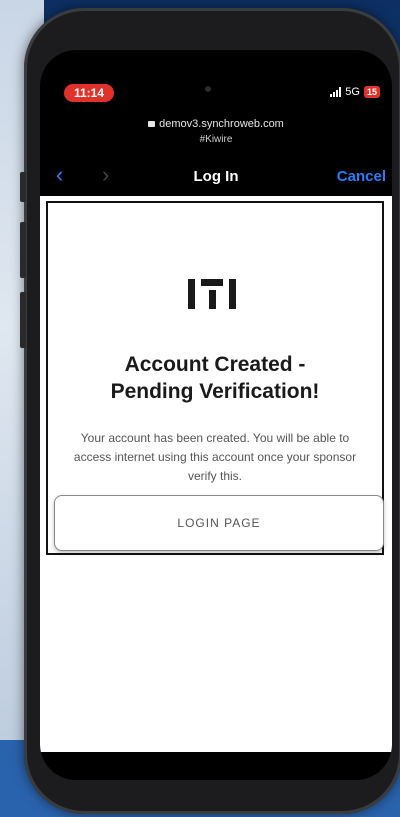 This screenshot has height=817, width=400. What do you see at coordinates (23, 187) in the screenshot?
I see `phone-side-button` at bounding box center [23, 187].